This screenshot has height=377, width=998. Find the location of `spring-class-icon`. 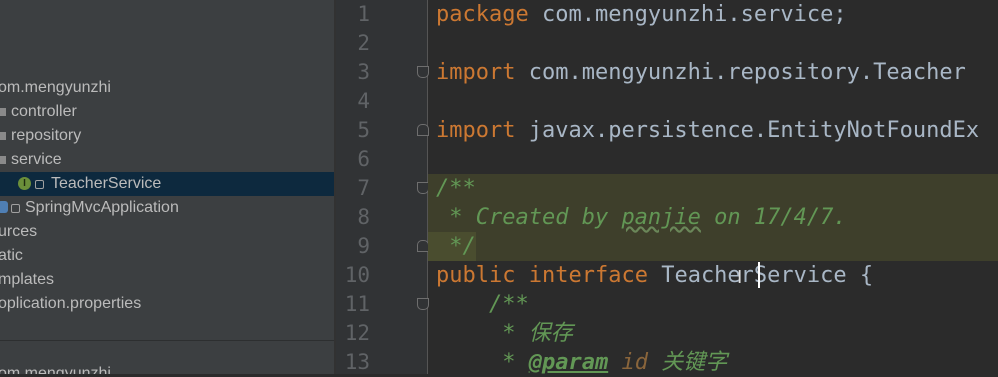

spring-class-icon is located at coordinates (4, 207).